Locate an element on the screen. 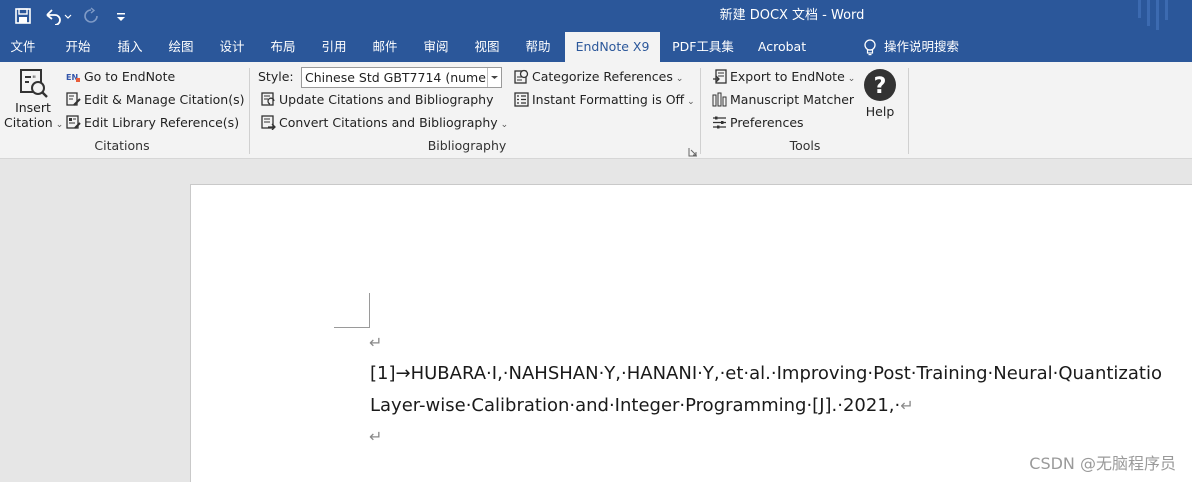  export-icon is located at coordinates (719, 76).